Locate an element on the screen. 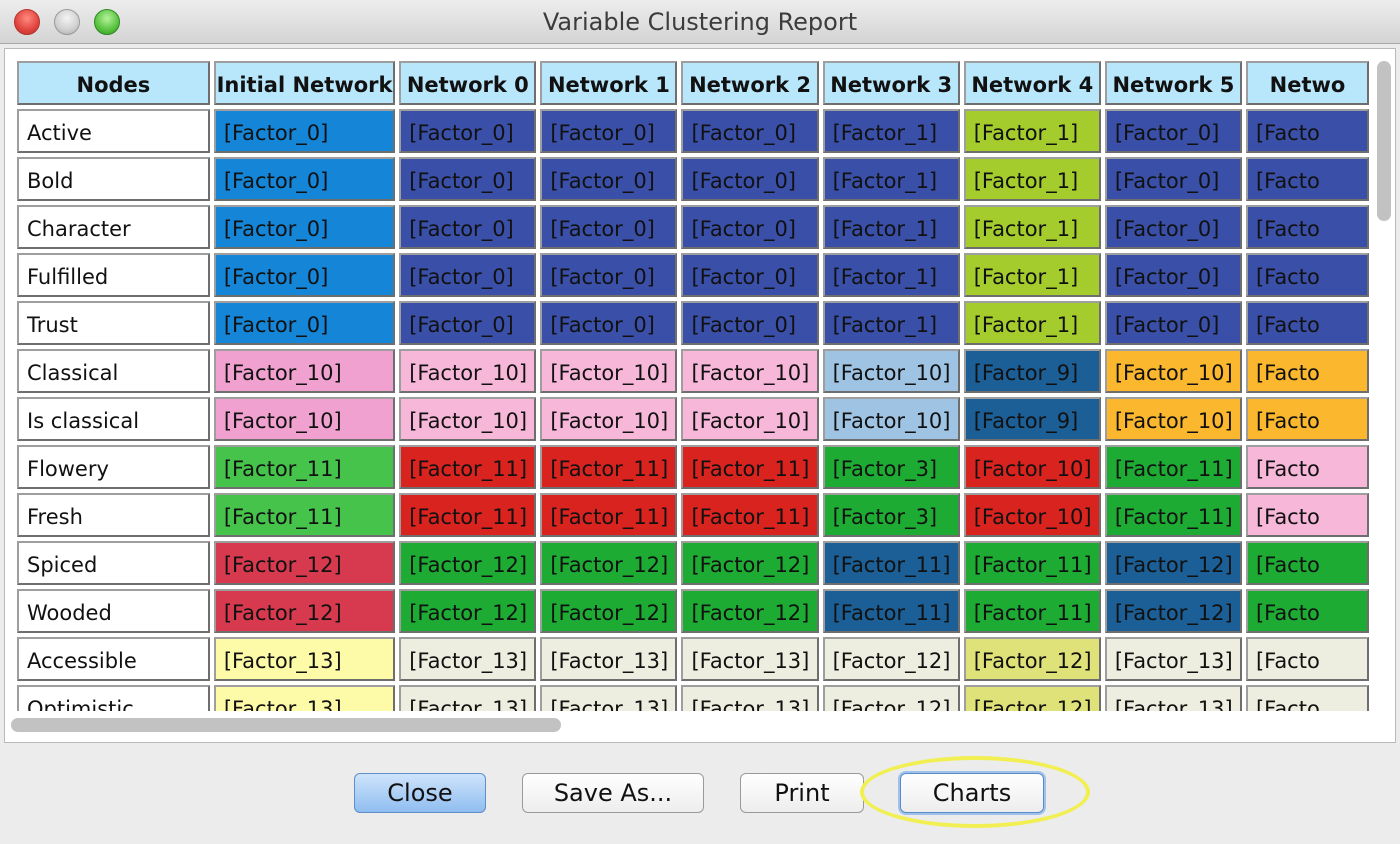  print-button: Print is located at coordinates (802, 793).